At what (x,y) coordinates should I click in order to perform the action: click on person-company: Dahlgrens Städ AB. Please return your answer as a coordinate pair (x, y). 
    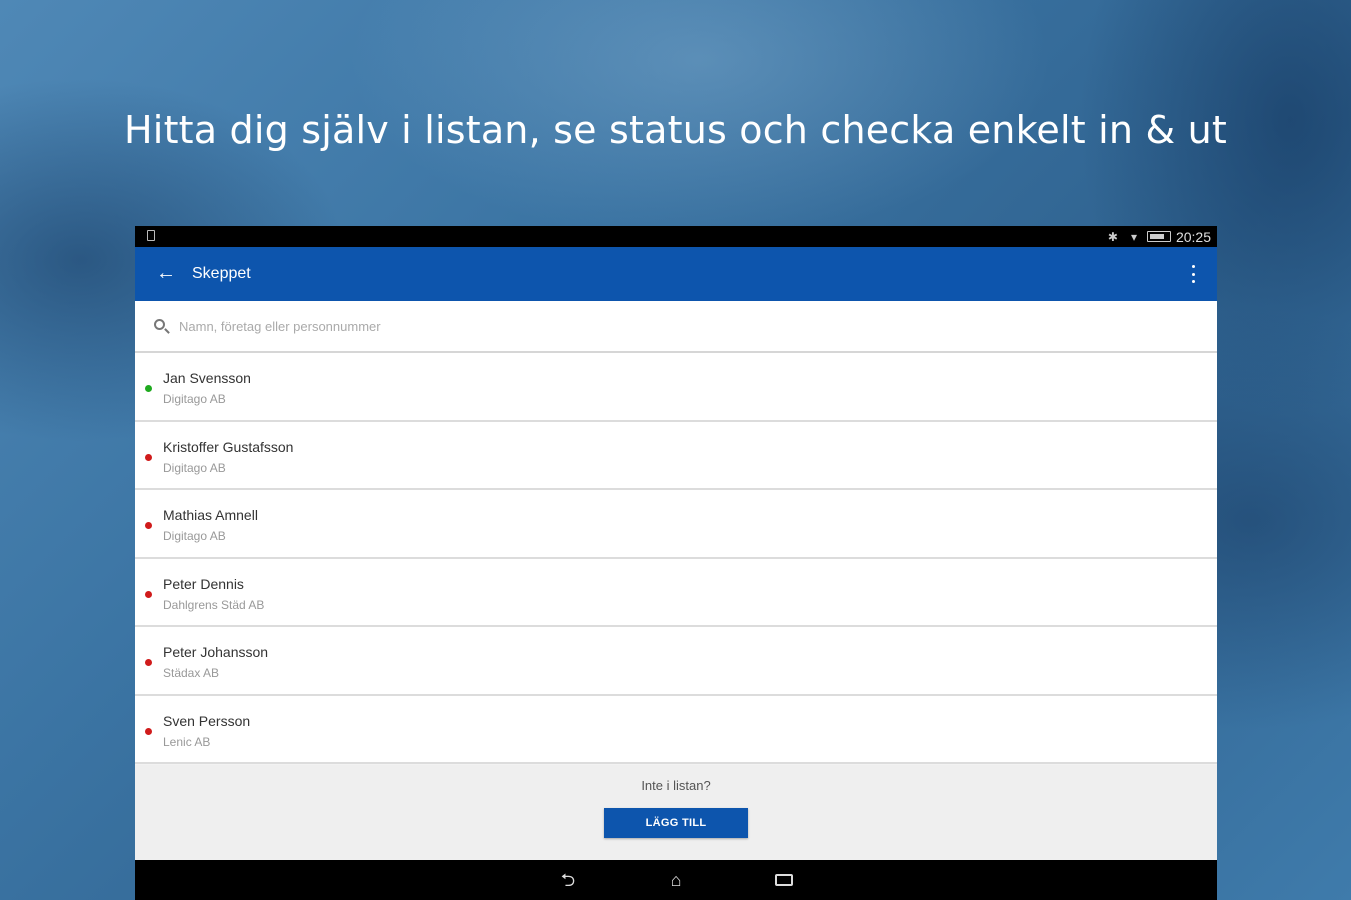
    Looking at the image, I should click on (214, 604).